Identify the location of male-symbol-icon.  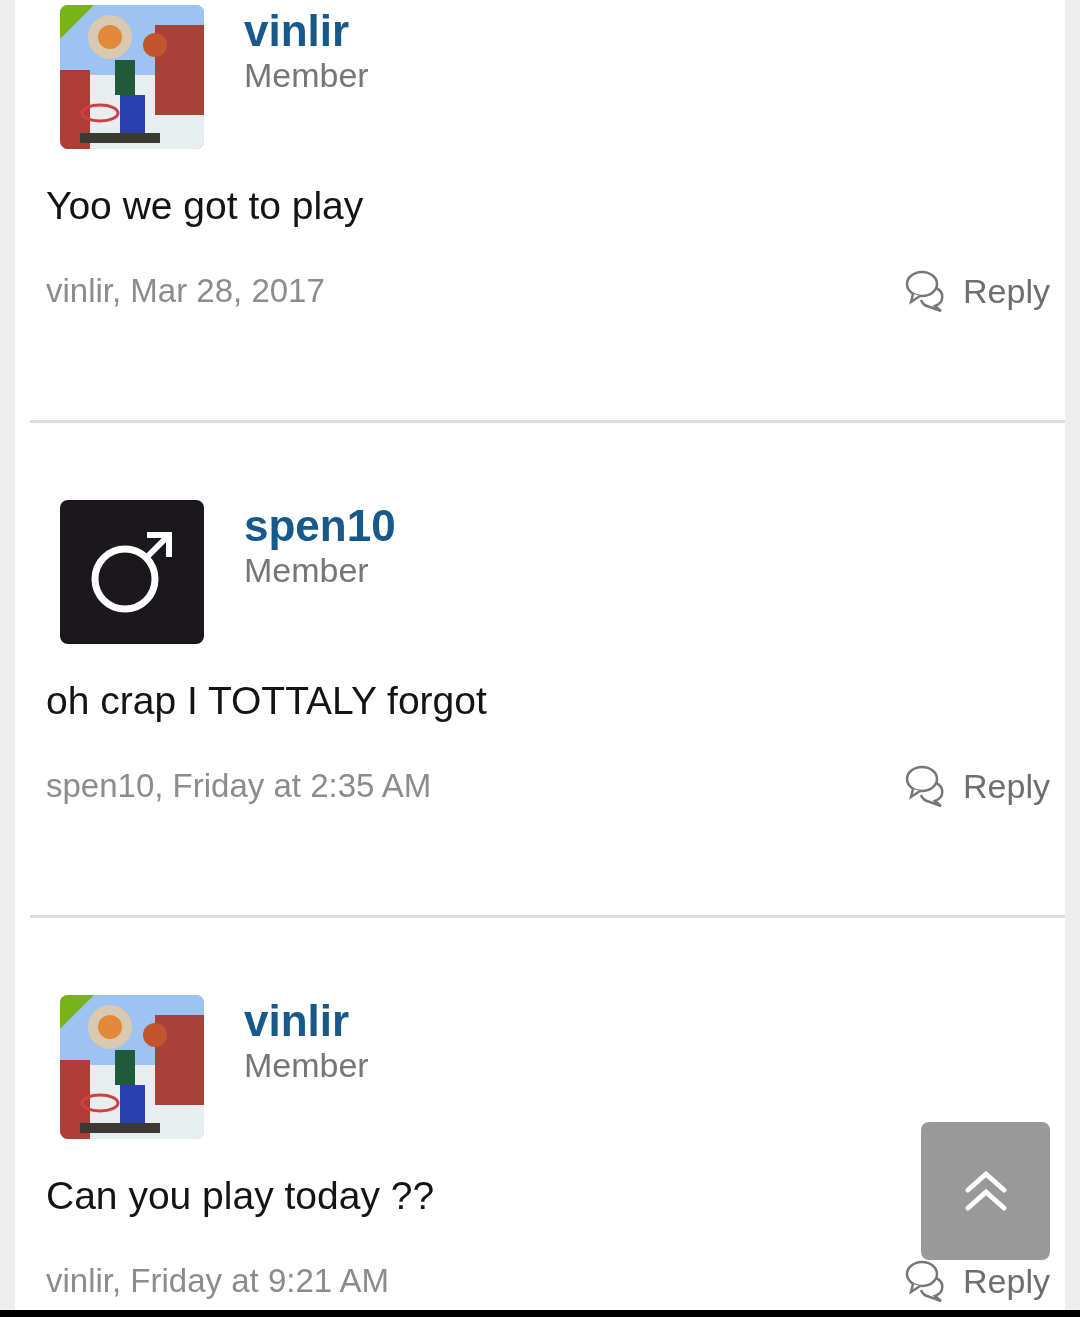
(132, 572).